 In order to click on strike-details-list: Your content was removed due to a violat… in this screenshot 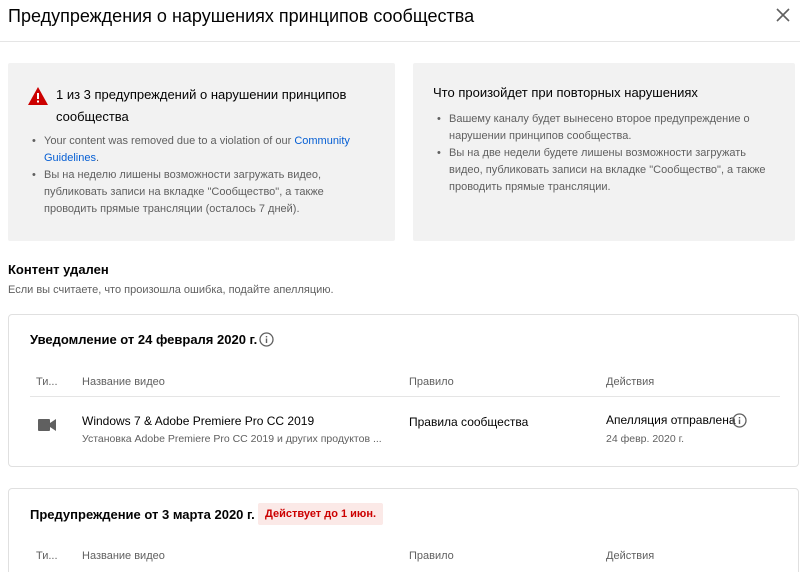, I will do `click(203, 175)`.